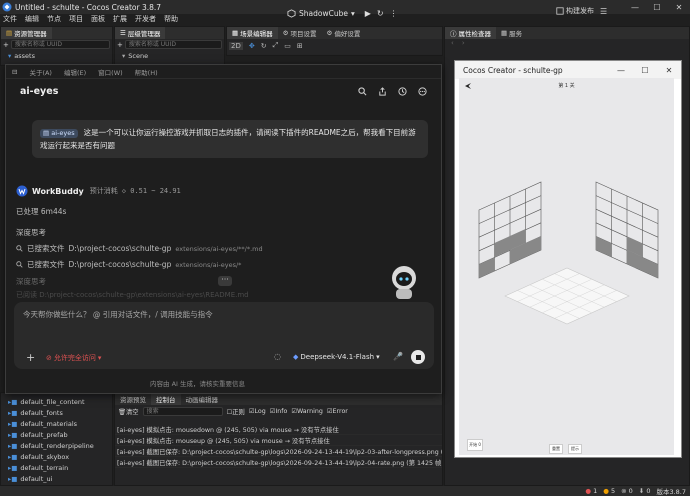  I want to click on menu-panel: 面板, so click(98, 19).